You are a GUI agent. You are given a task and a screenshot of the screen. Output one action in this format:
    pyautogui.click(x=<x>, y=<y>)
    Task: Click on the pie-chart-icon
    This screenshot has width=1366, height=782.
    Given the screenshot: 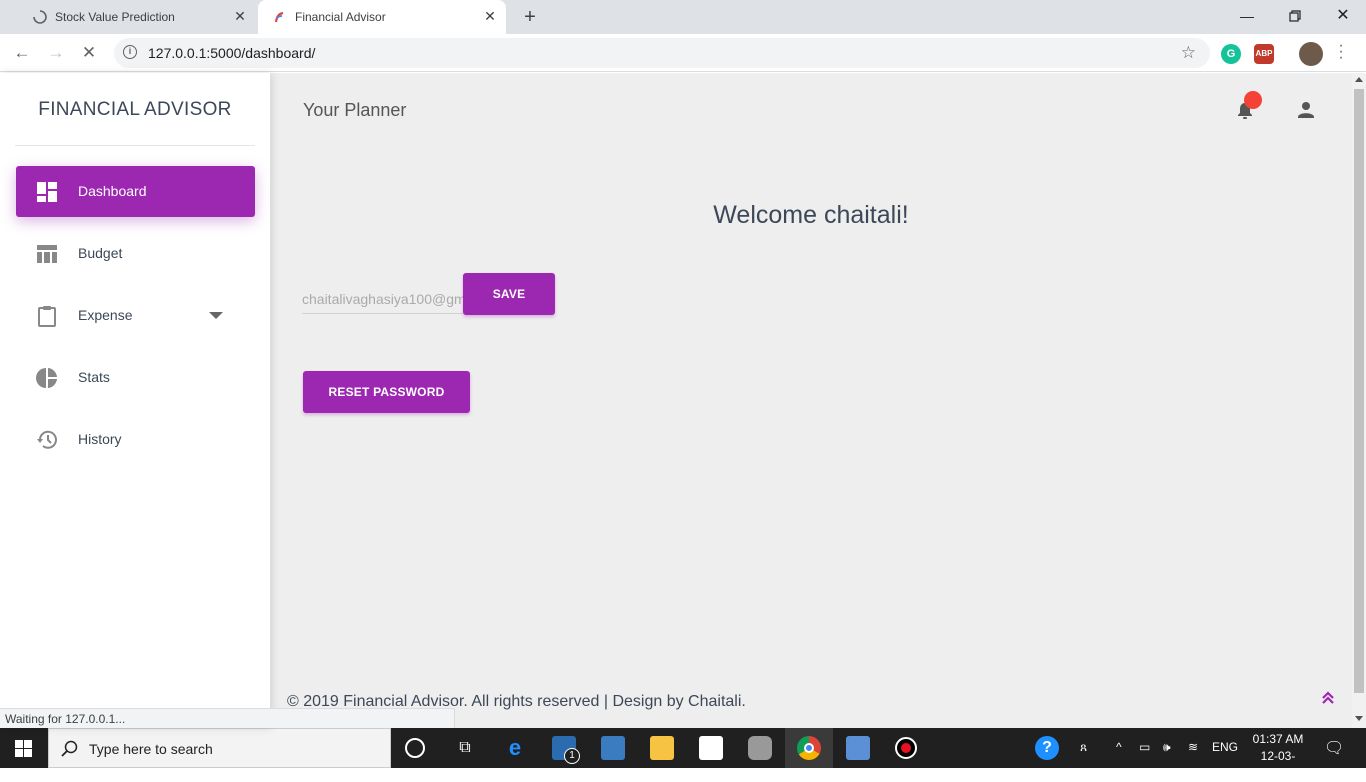 What is the action you would take?
    pyautogui.click(x=46, y=378)
    